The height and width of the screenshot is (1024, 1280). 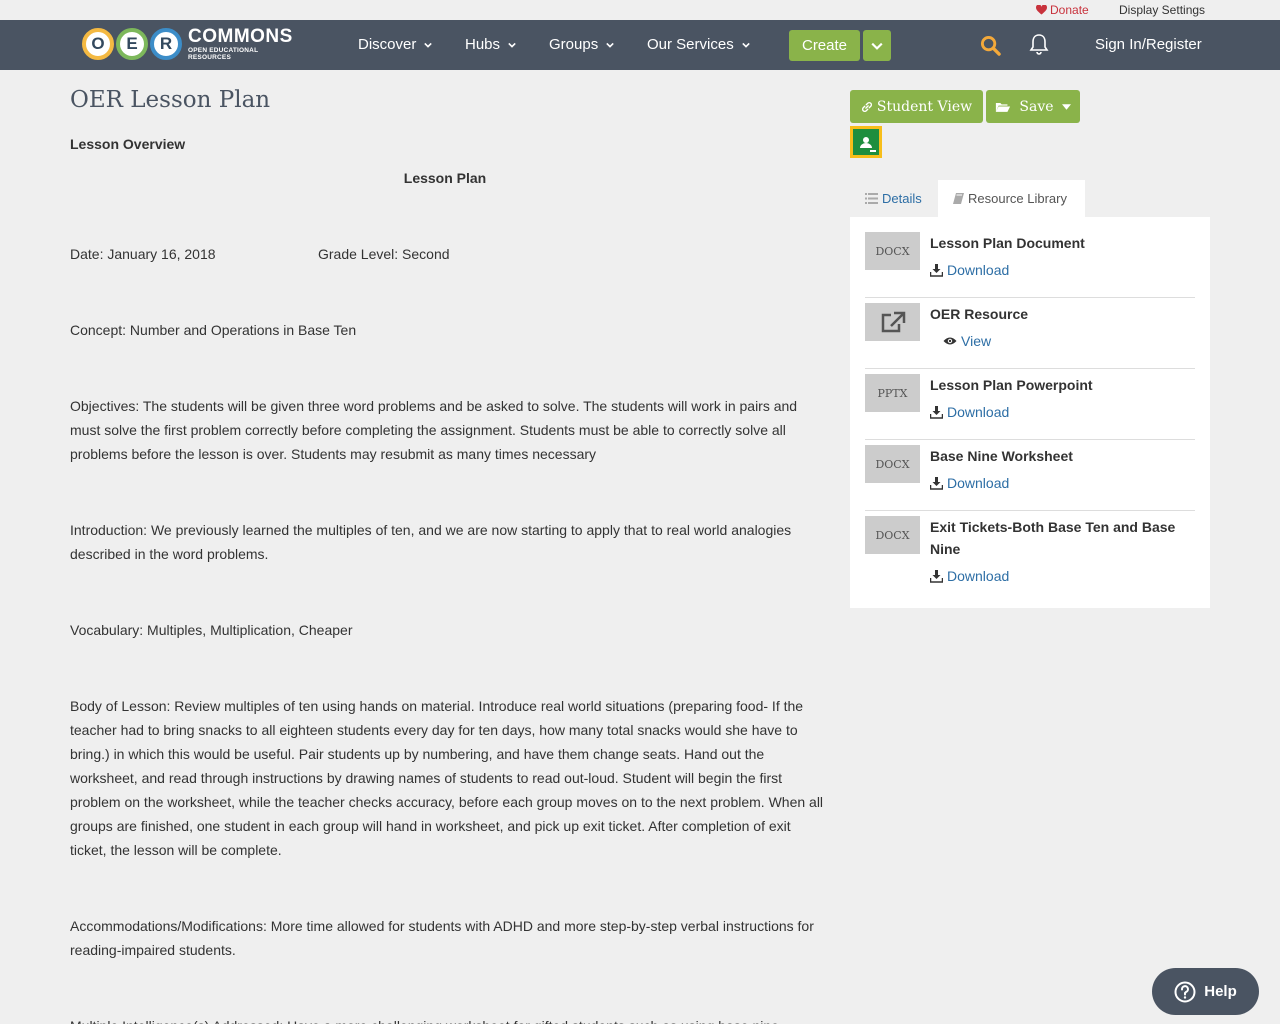 What do you see at coordinates (892, 393) in the screenshot?
I see `file-type-thumb: PPTX` at bounding box center [892, 393].